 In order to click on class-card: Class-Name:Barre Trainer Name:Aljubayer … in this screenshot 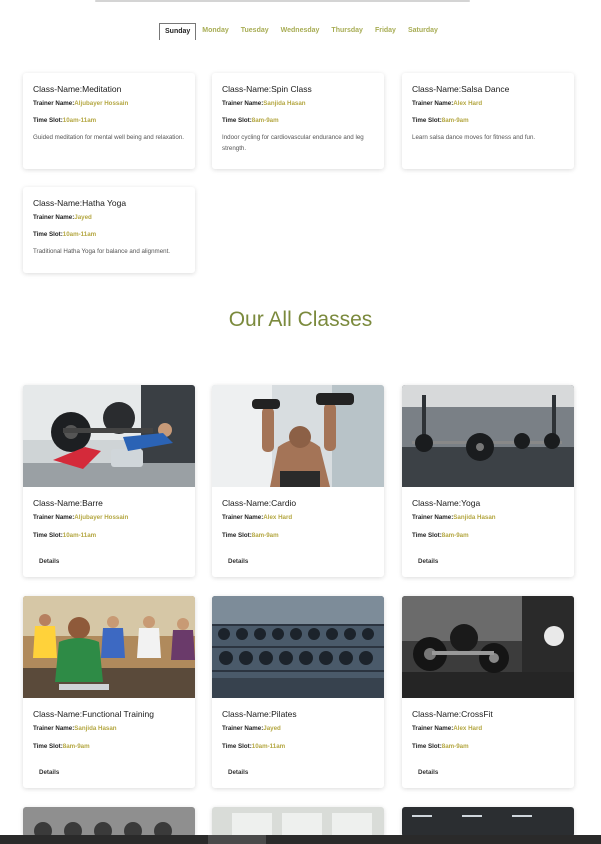, I will do `click(109, 481)`.